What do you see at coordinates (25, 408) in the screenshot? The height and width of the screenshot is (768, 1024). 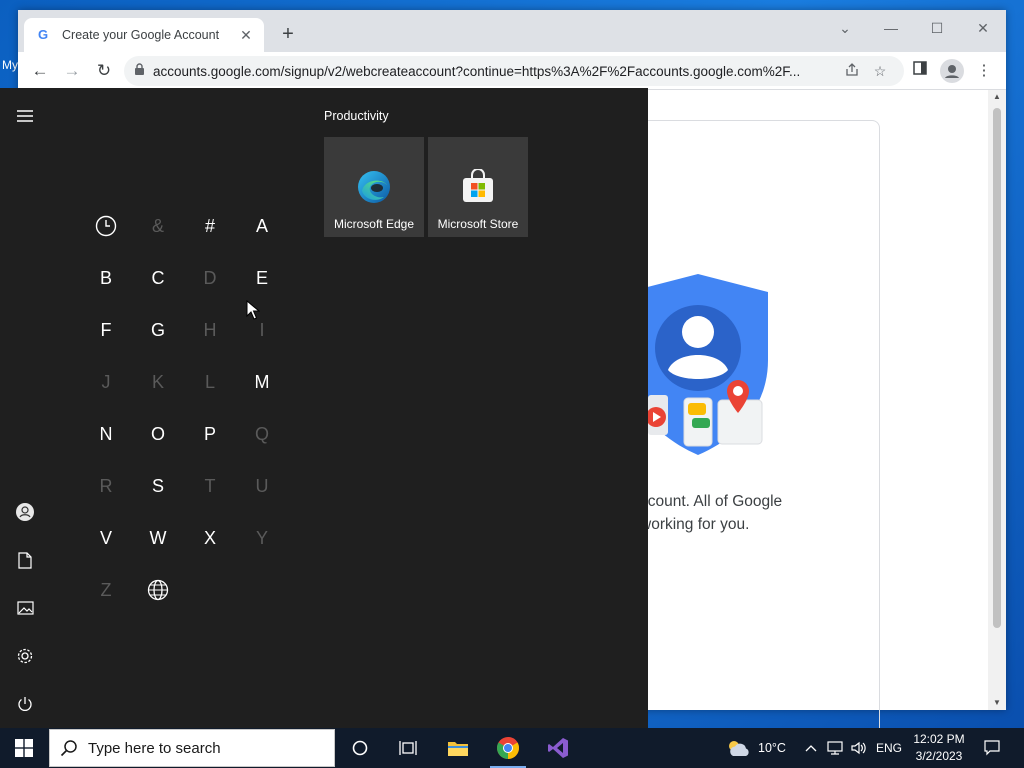 I see `start-rail` at bounding box center [25, 408].